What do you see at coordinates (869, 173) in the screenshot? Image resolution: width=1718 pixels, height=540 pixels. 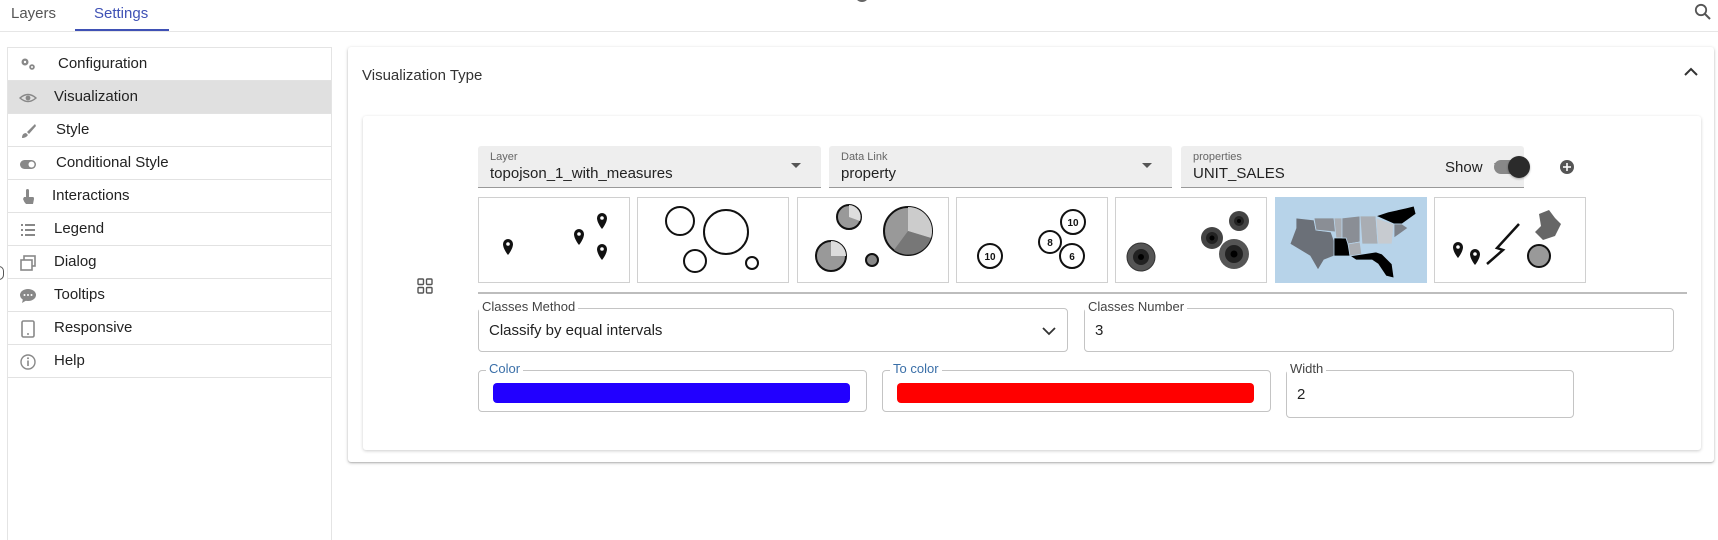 I see `data-link-select-value: property` at bounding box center [869, 173].